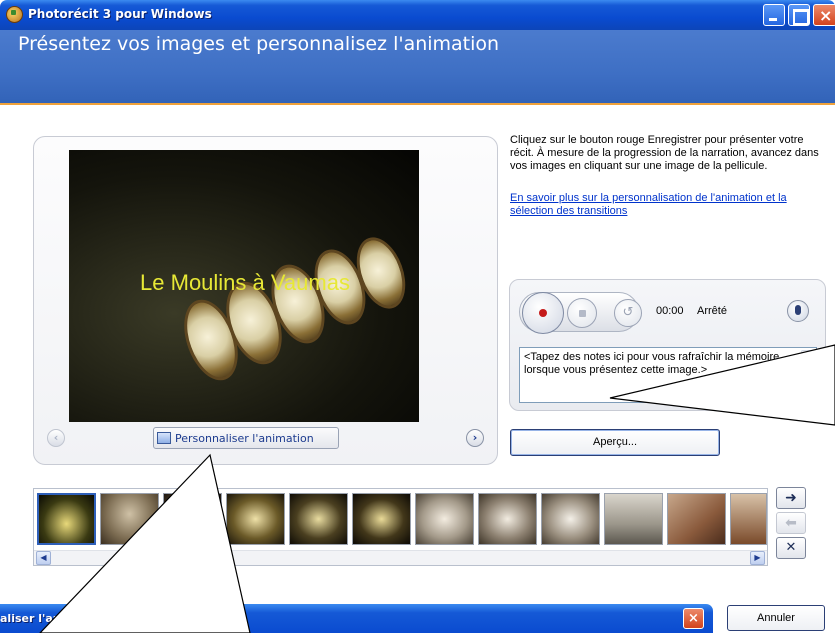 This screenshot has width=835, height=633. Describe the element at coordinates (808, 375) in the screenshot. I see `notes-scrollbar` at that location.